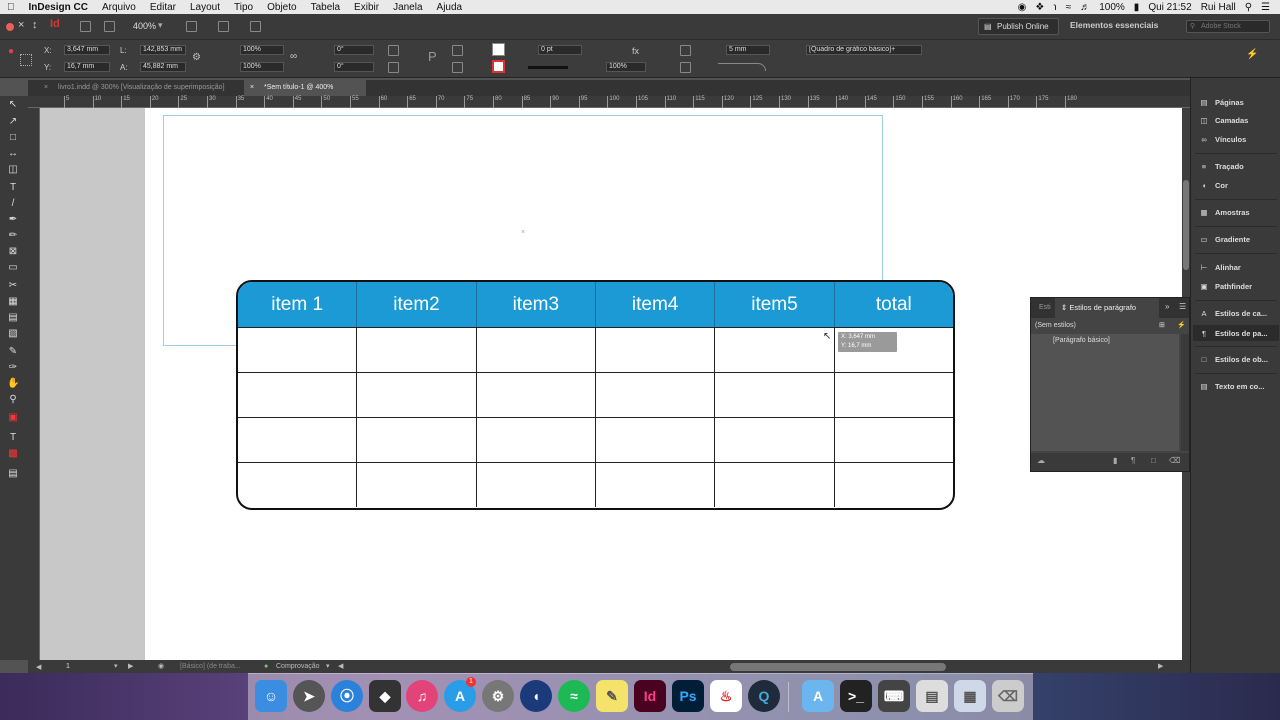  What do you see at coordinates (1069, 7) in the screenshot?
I see `wifi-icon: ≈` at bounding box center [1069, 7].